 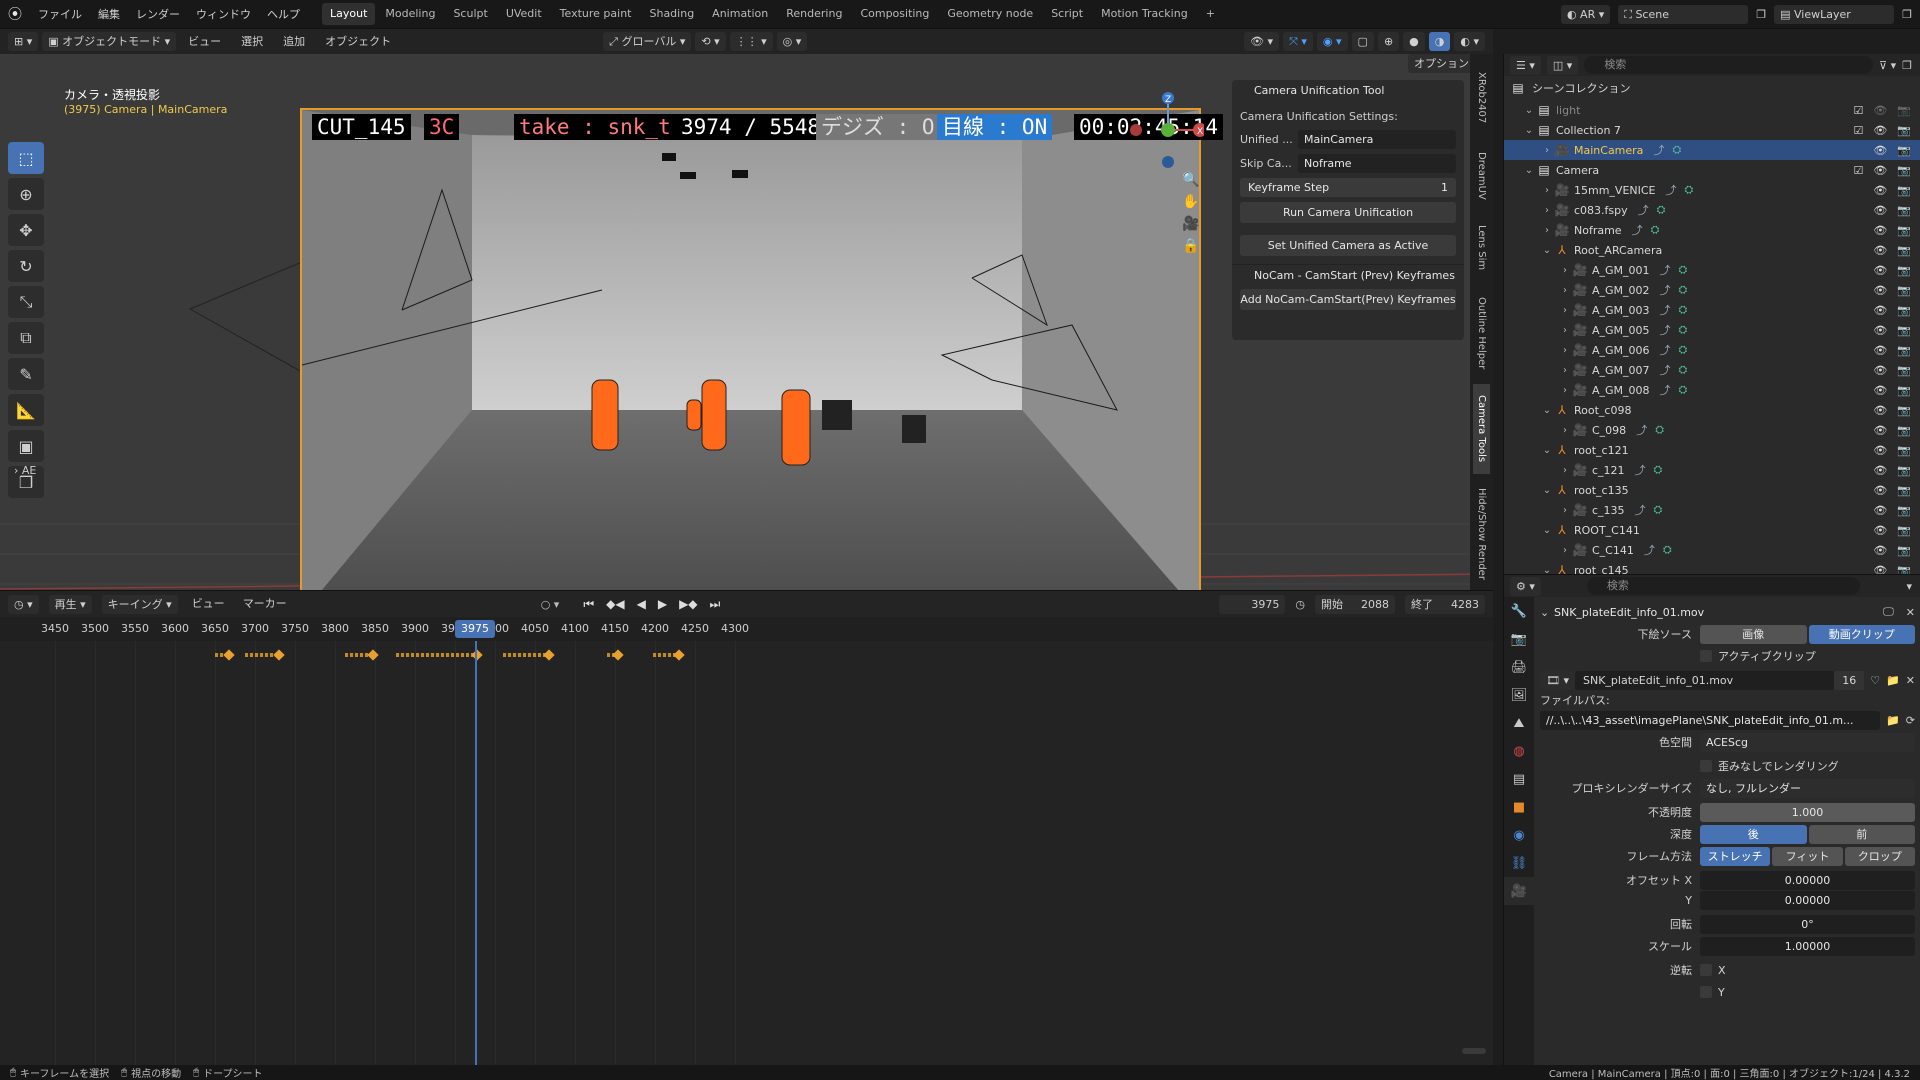 I want to click on outliner-row: ⌄ ⅄ root_c121 👁 📷, so click(x=1712, y=450).